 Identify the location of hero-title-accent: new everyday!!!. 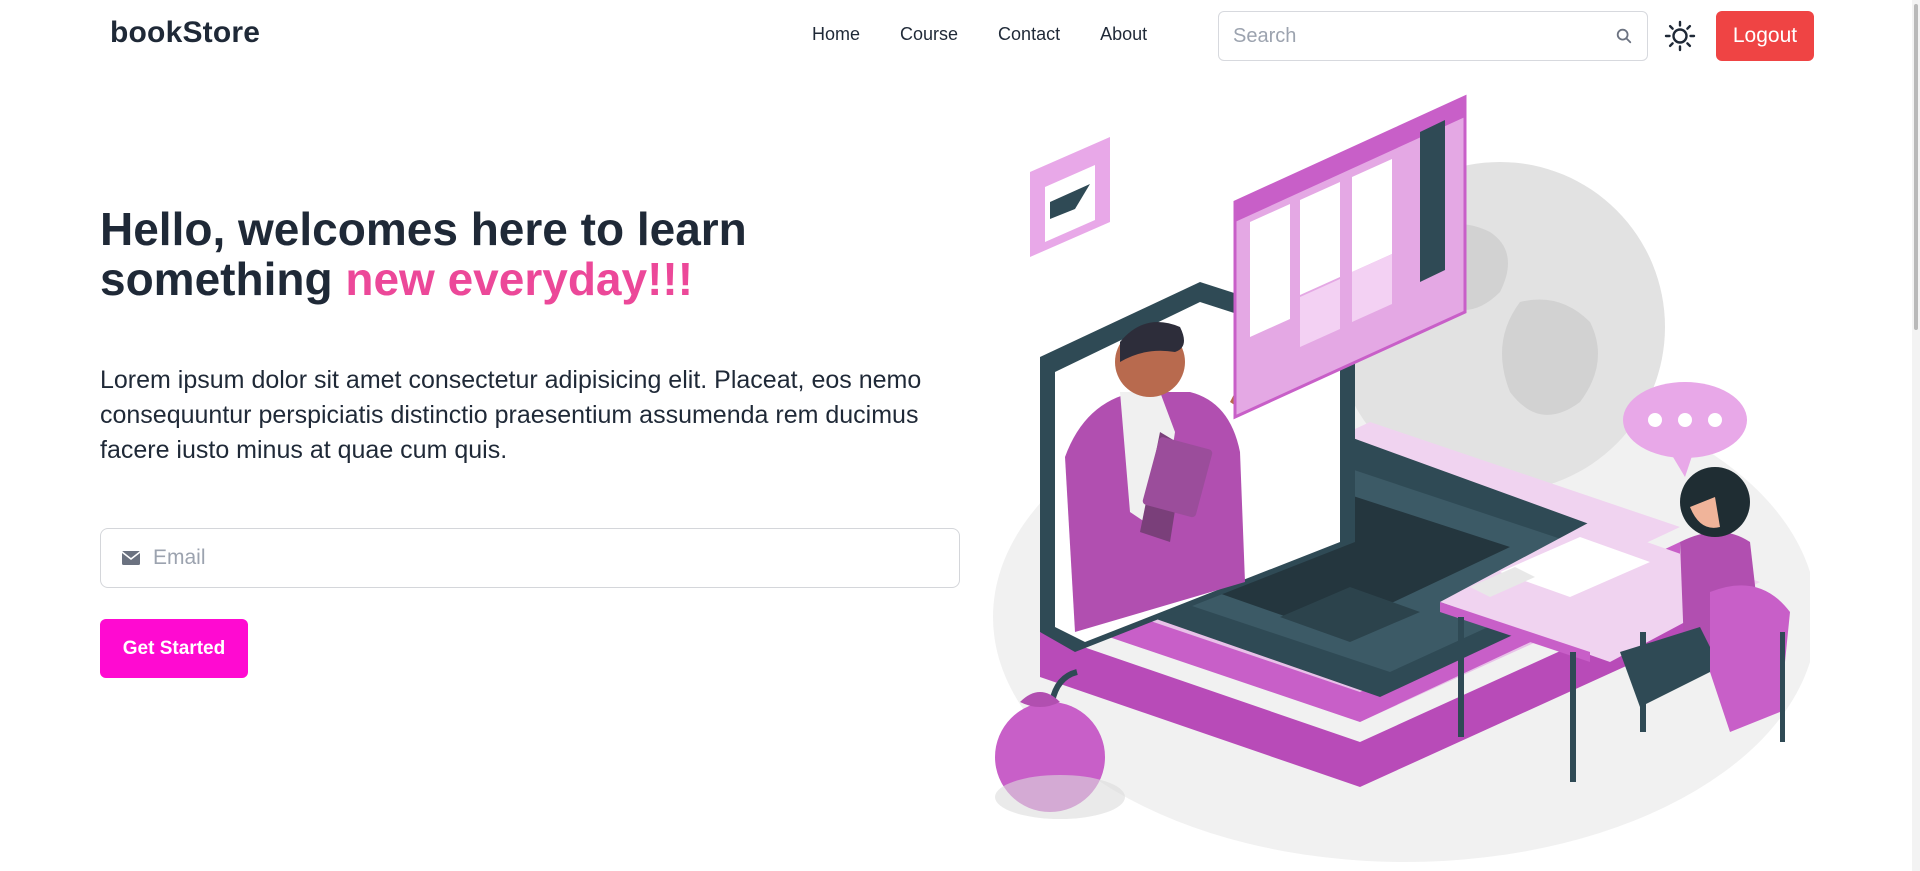
(519, 279).